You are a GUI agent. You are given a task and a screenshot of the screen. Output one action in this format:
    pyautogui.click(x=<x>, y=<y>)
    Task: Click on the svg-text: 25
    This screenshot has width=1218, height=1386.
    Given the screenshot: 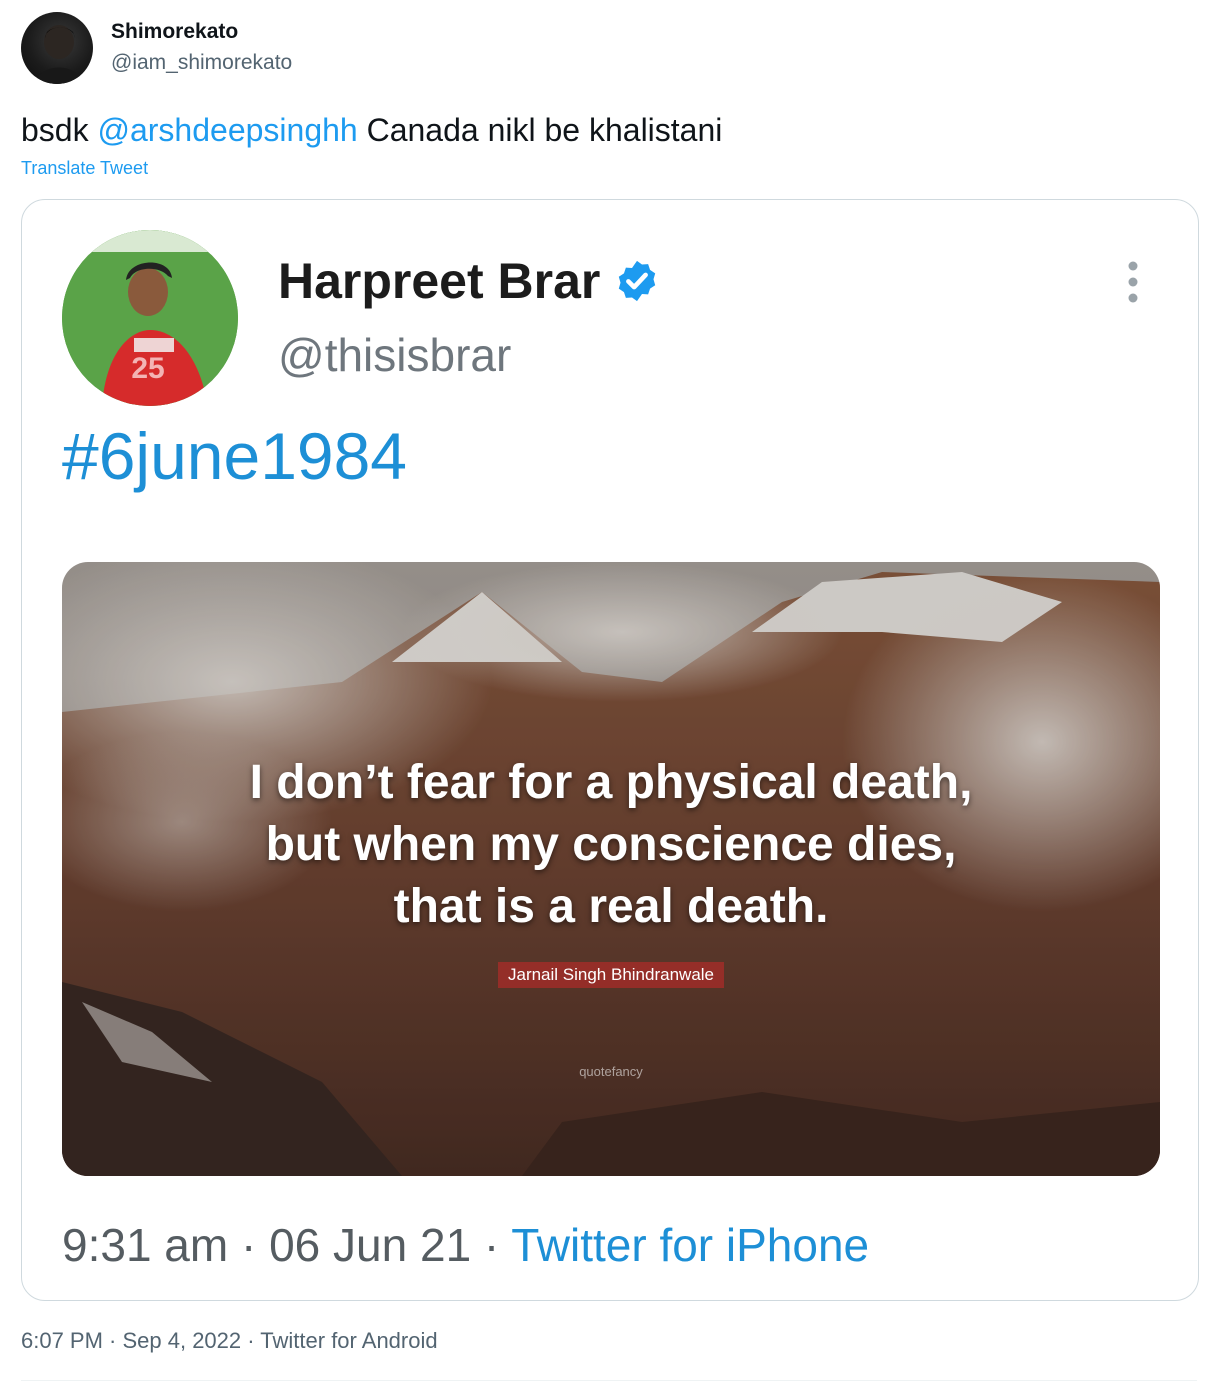 What is the action you would take?
    pyautogui.click(x=147, y=368)
    